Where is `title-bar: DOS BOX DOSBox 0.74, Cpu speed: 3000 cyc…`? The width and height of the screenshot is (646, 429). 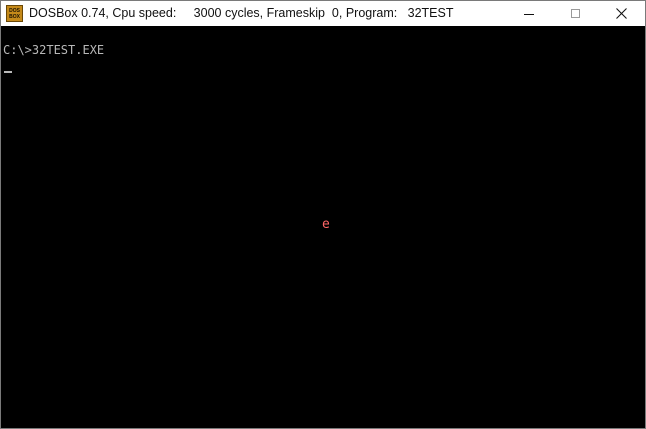
title-bar: DOS BOX DOSBox 0.74, Cpu speed: 3000 cyc… is located at coordinates (323, 13).